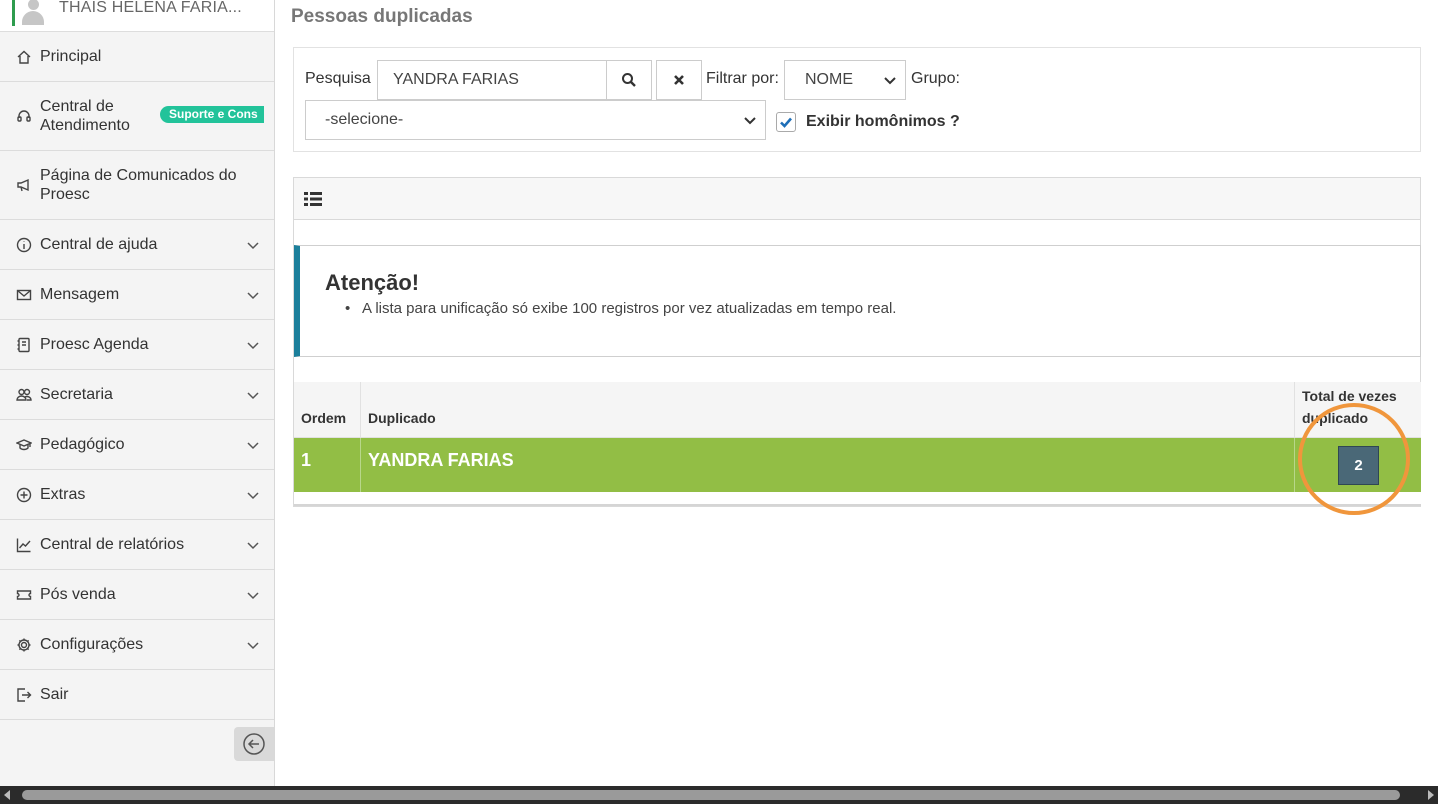  Describe the element at coordinates (535, 120) in the screenshot. I see `group-select: -selecione-` at that location.